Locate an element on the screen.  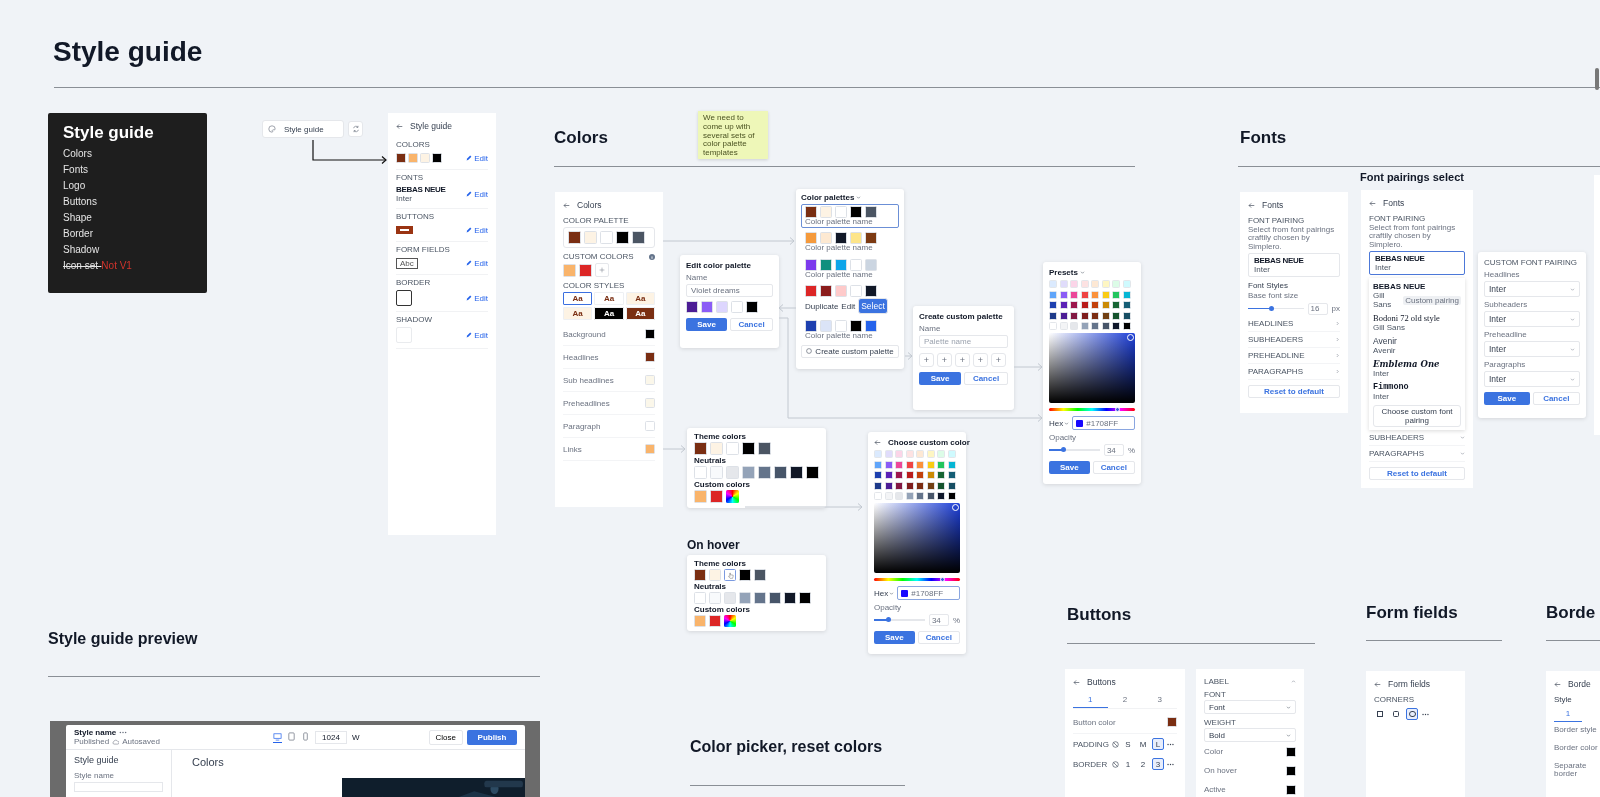
style-name-input is located at coordinates (118, 787).